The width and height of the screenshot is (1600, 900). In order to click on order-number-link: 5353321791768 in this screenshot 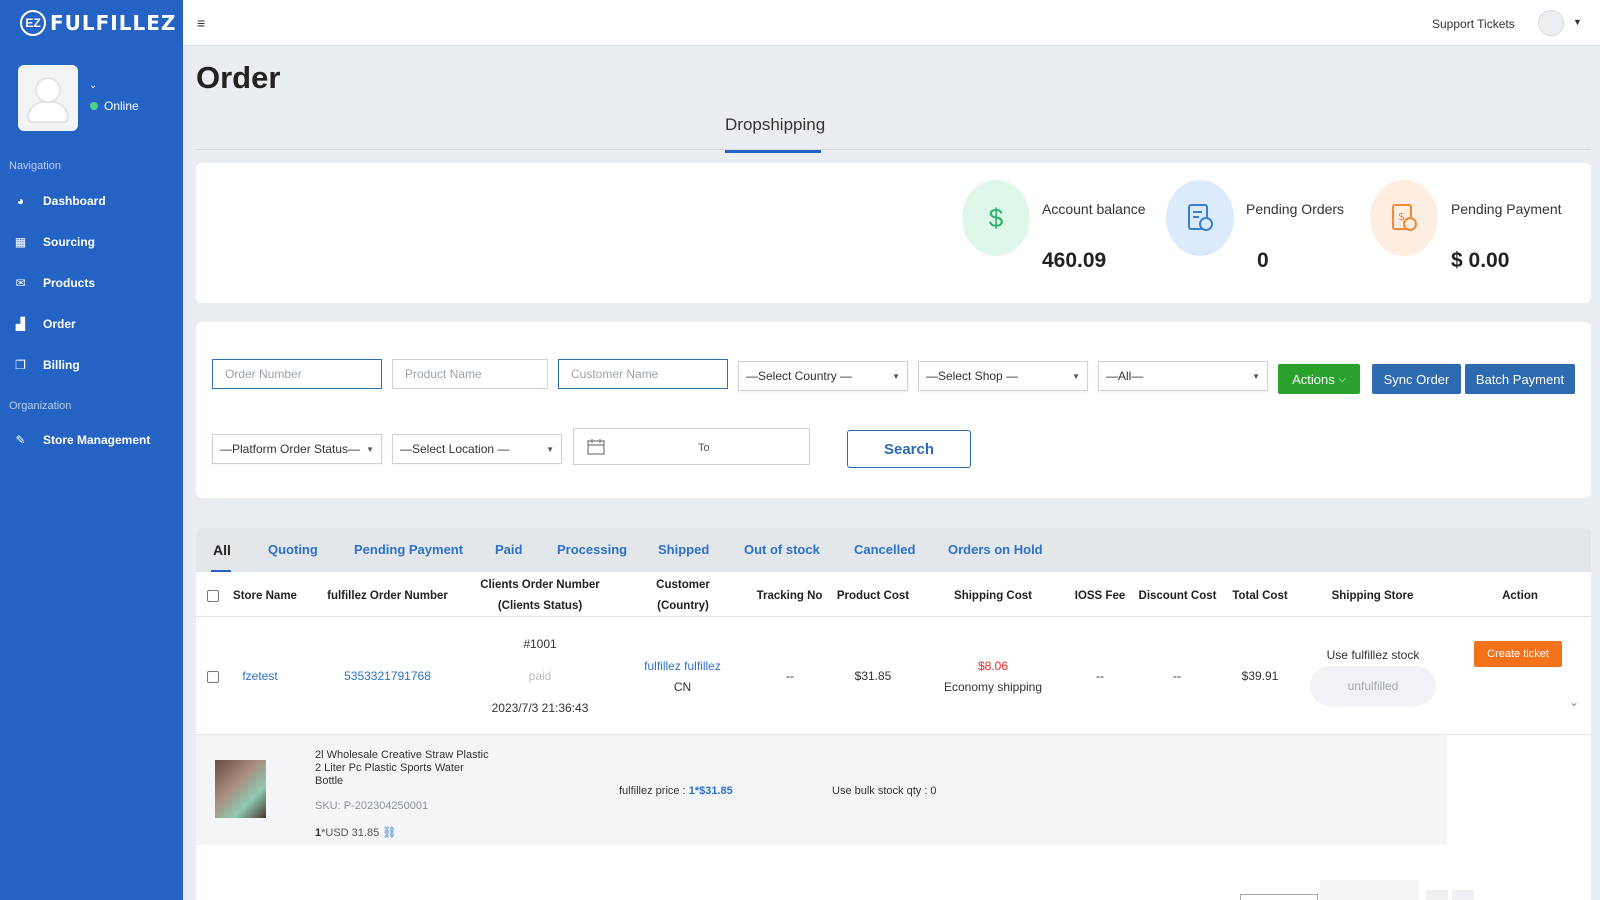, I will do `click(387, 676)`.